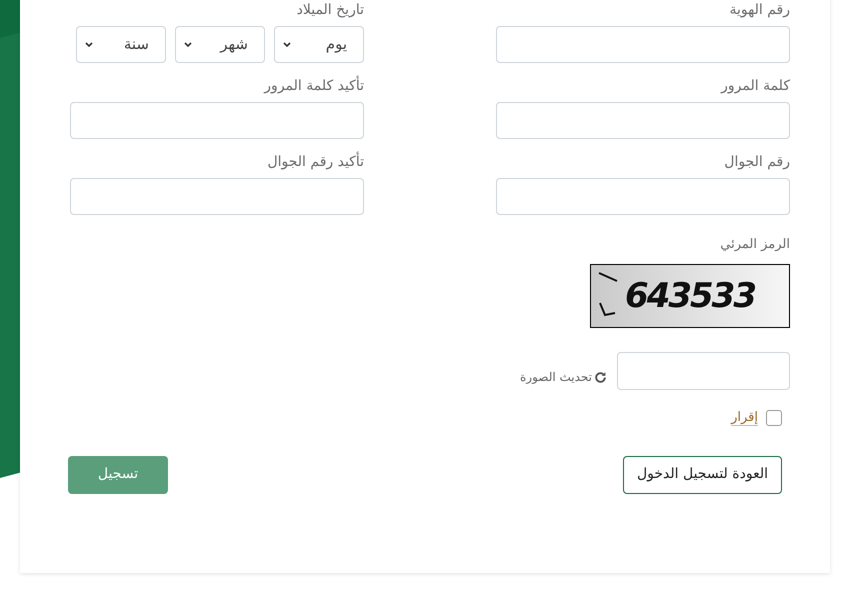 This screenshot has height=596, width=842. What do you see at coordinates (220, 44) in the screenshot?
I see `dropdown: شهر` at bounding box center [220, 44].